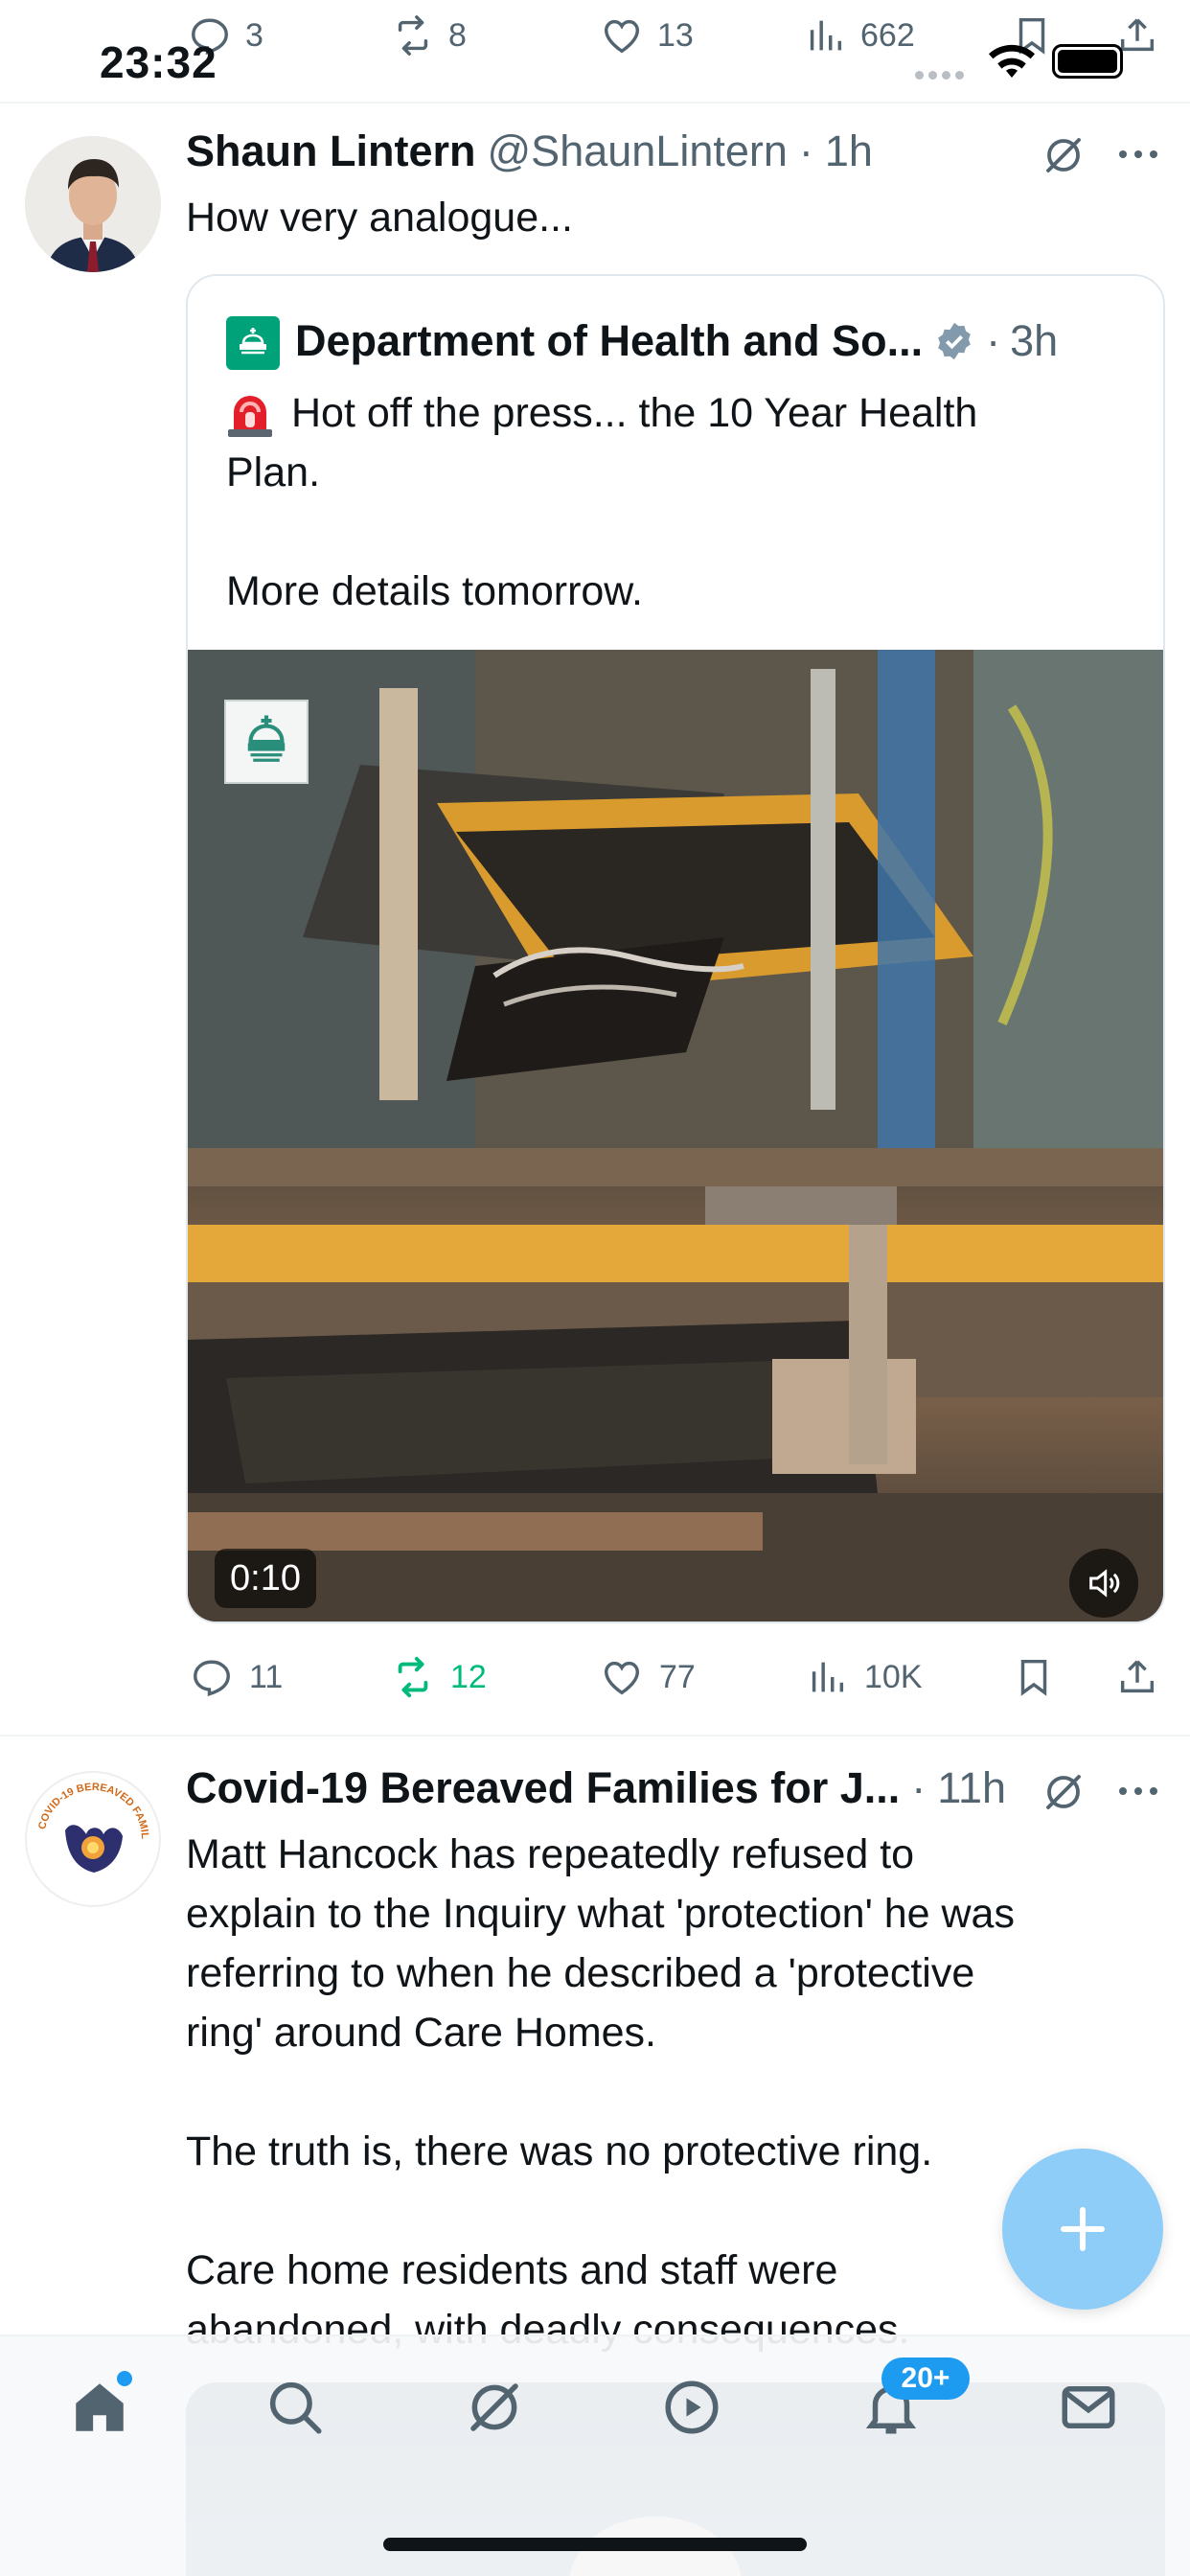  Describe the element at coordinates (435, 591) in the screenshot. I see `quoted-text-line3: More details tomorrow.` at that location.